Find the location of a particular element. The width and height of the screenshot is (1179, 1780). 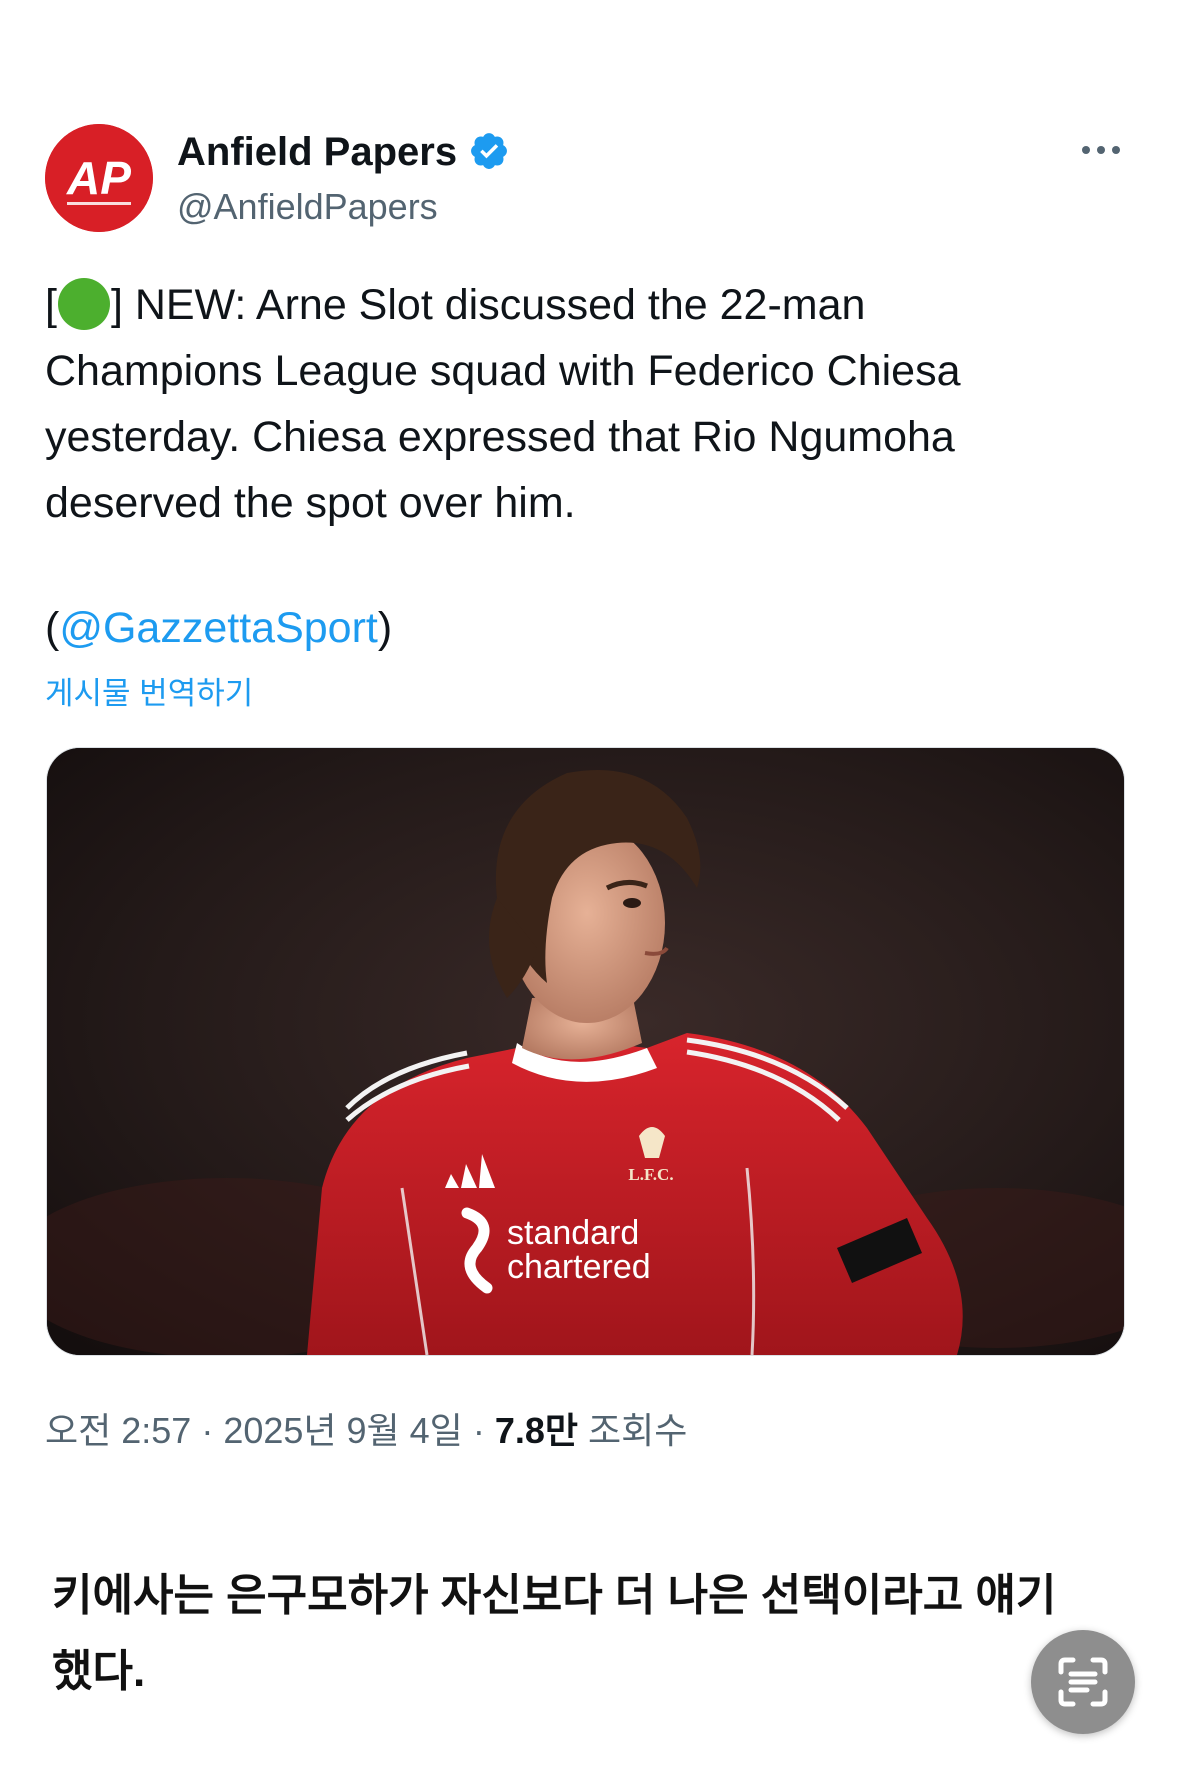

tweet-time: 오전 2:57 is located at coordinates (118, 1430).